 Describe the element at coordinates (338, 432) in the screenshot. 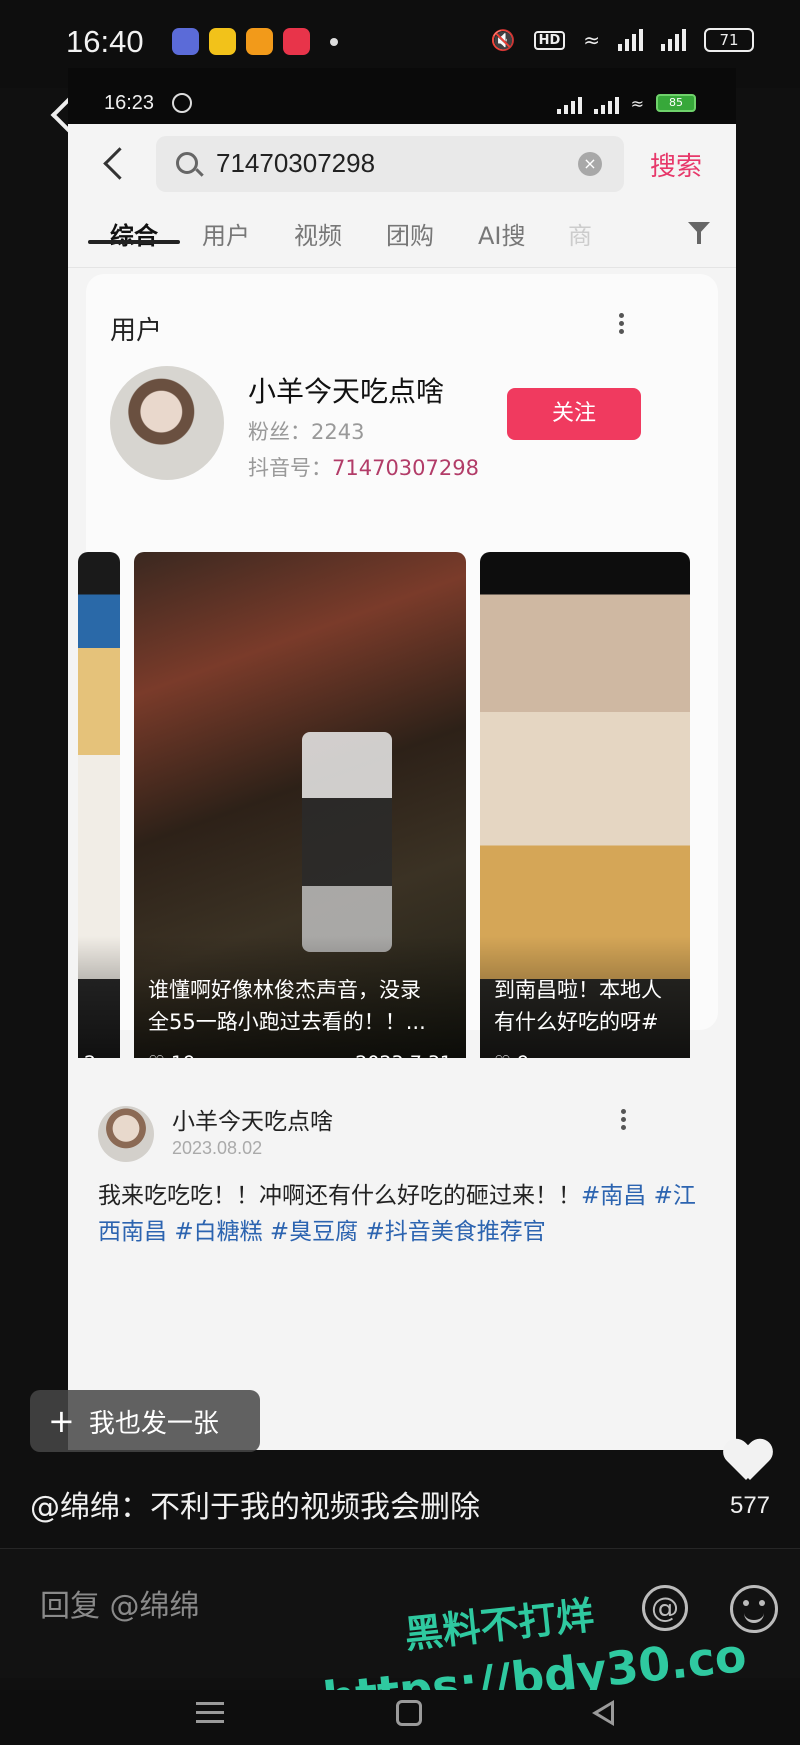

I see `fans-value: 2243` at that location.